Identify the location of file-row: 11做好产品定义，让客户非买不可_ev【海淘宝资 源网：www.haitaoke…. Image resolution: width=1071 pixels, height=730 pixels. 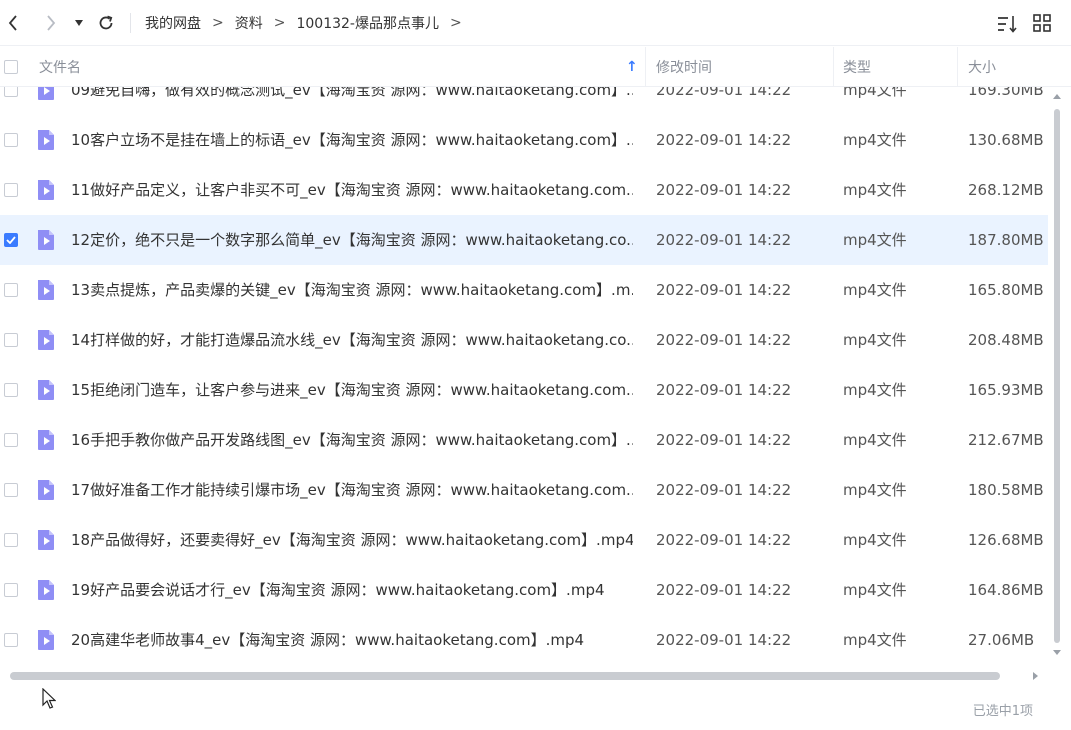
(524, 190).